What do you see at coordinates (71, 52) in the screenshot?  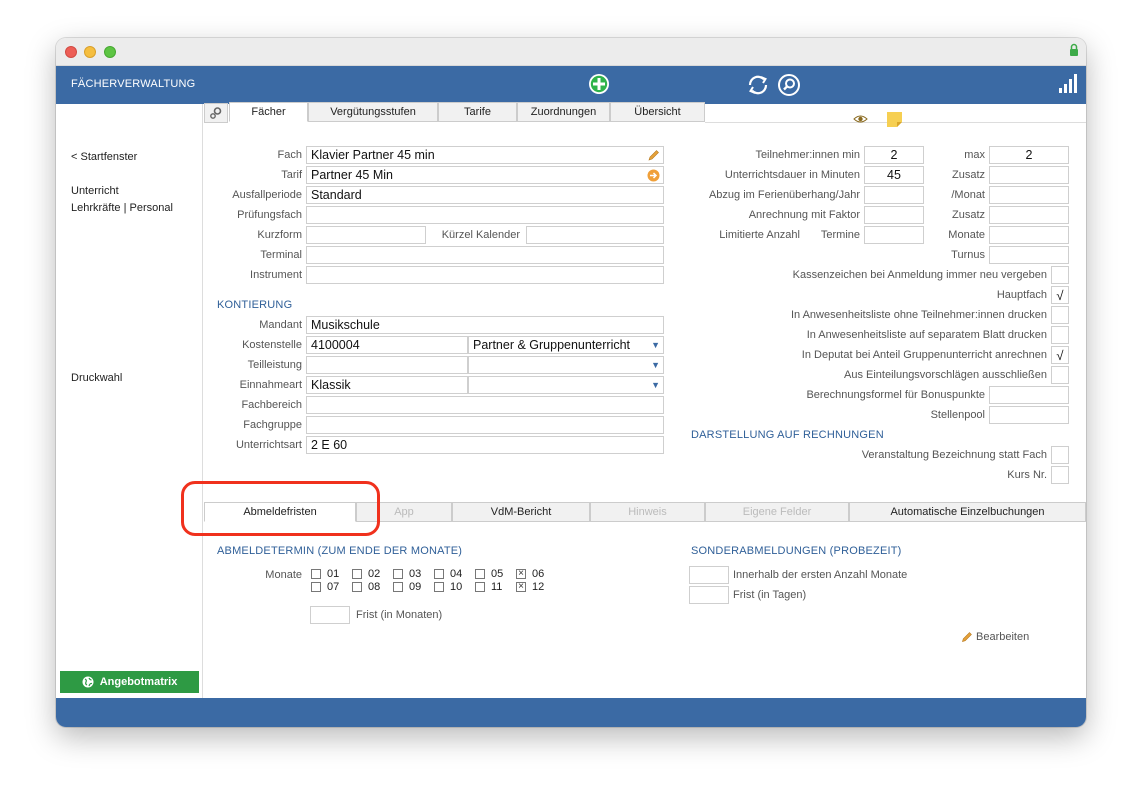 I see `close-window-button` at bounding box center [71, 52].